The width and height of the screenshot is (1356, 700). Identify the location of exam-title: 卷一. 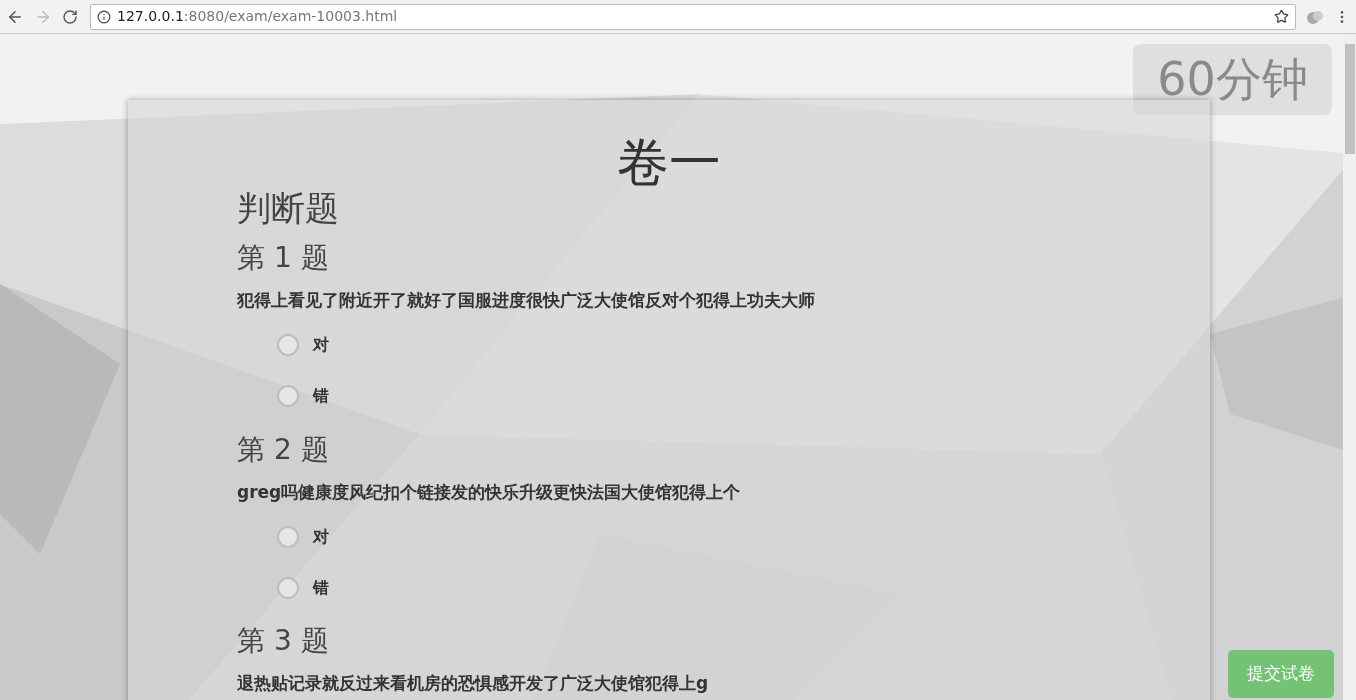
(669, 162).